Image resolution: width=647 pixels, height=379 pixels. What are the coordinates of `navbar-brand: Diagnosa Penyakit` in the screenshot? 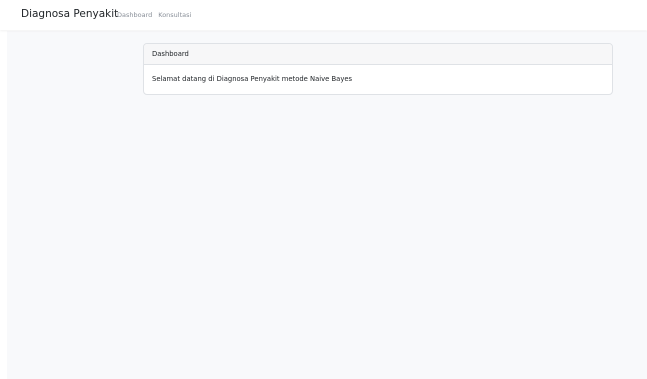 It's located at (69, 14).